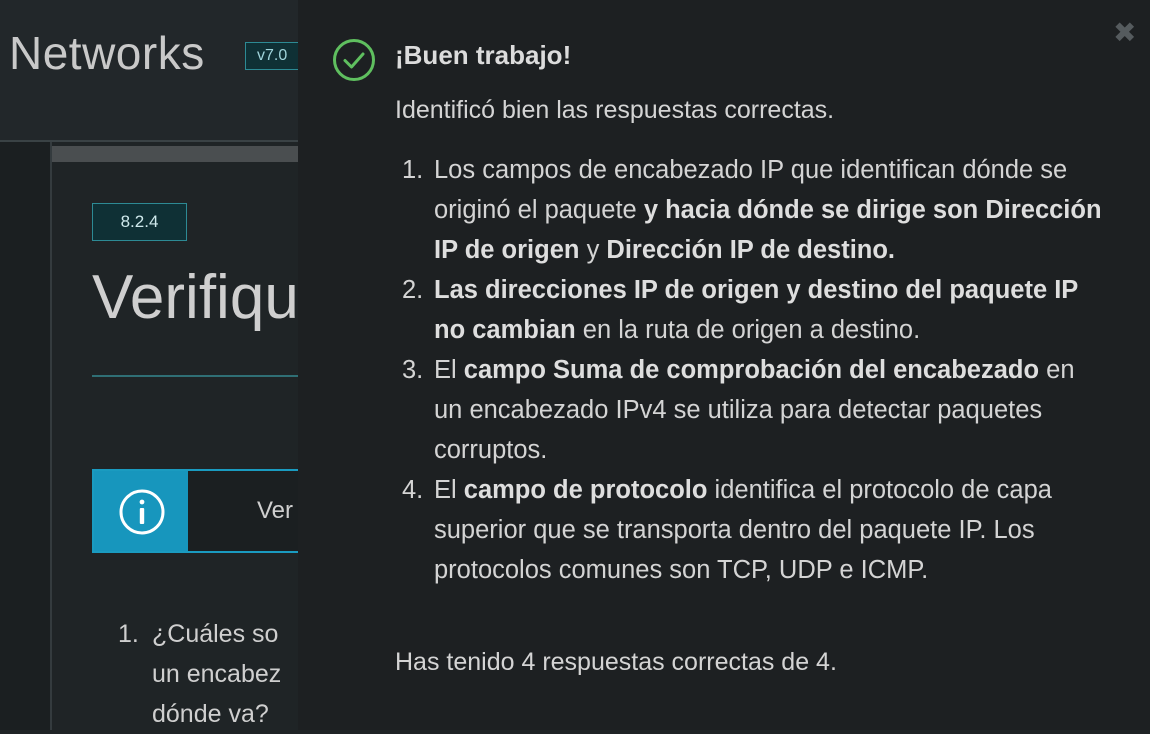 Image resolution: width=1150 pixels, height=734 pixels. Describe the element at coordinates (128, 634) in the screenshot. I see `question-number: 1.` at that location.